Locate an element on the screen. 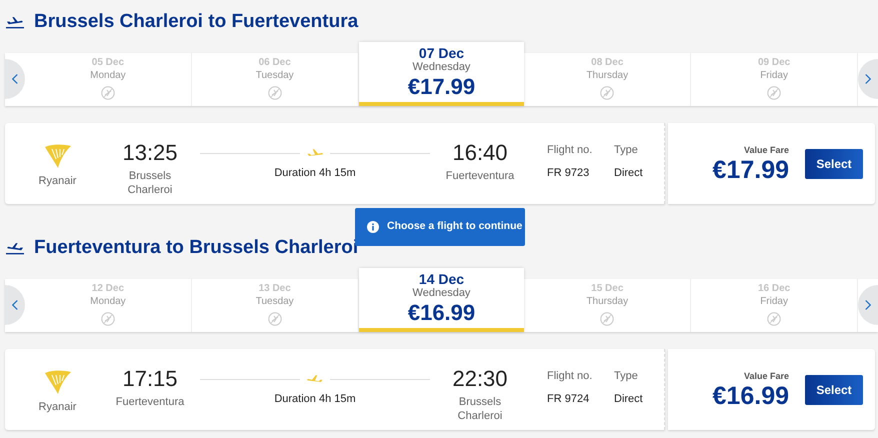  fare-price: €16.99 is located at coordinates (750, 396).